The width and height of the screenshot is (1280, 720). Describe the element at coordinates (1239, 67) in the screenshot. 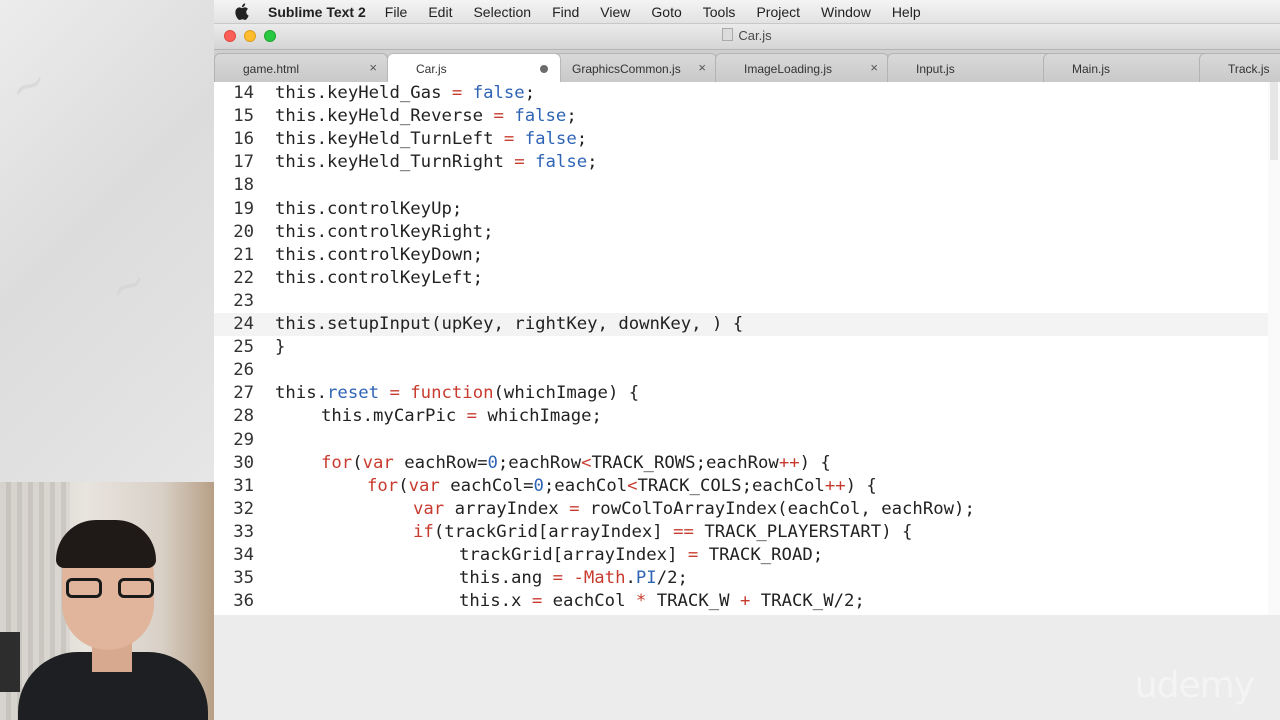

I see `tab-track-js: Track.js` at that location.